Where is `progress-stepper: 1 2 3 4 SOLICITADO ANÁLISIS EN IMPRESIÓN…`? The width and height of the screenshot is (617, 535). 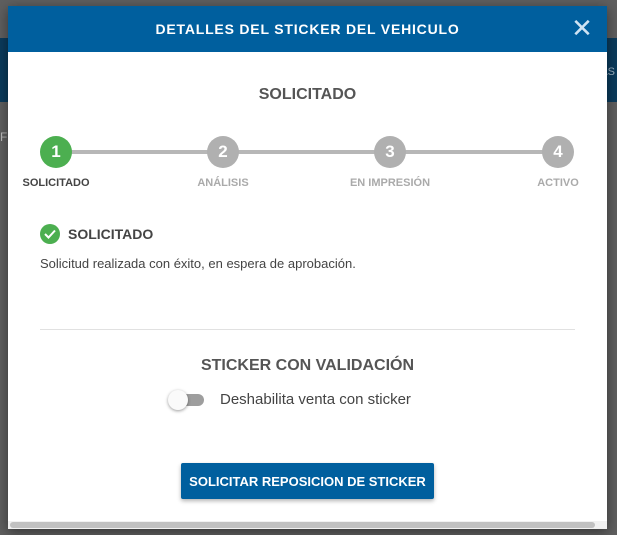
progress-stepper: 1 2 3 4 SOLICITADO ANÁLISIS EN IMPRESIÓN… is located at coordinates (307, 166).